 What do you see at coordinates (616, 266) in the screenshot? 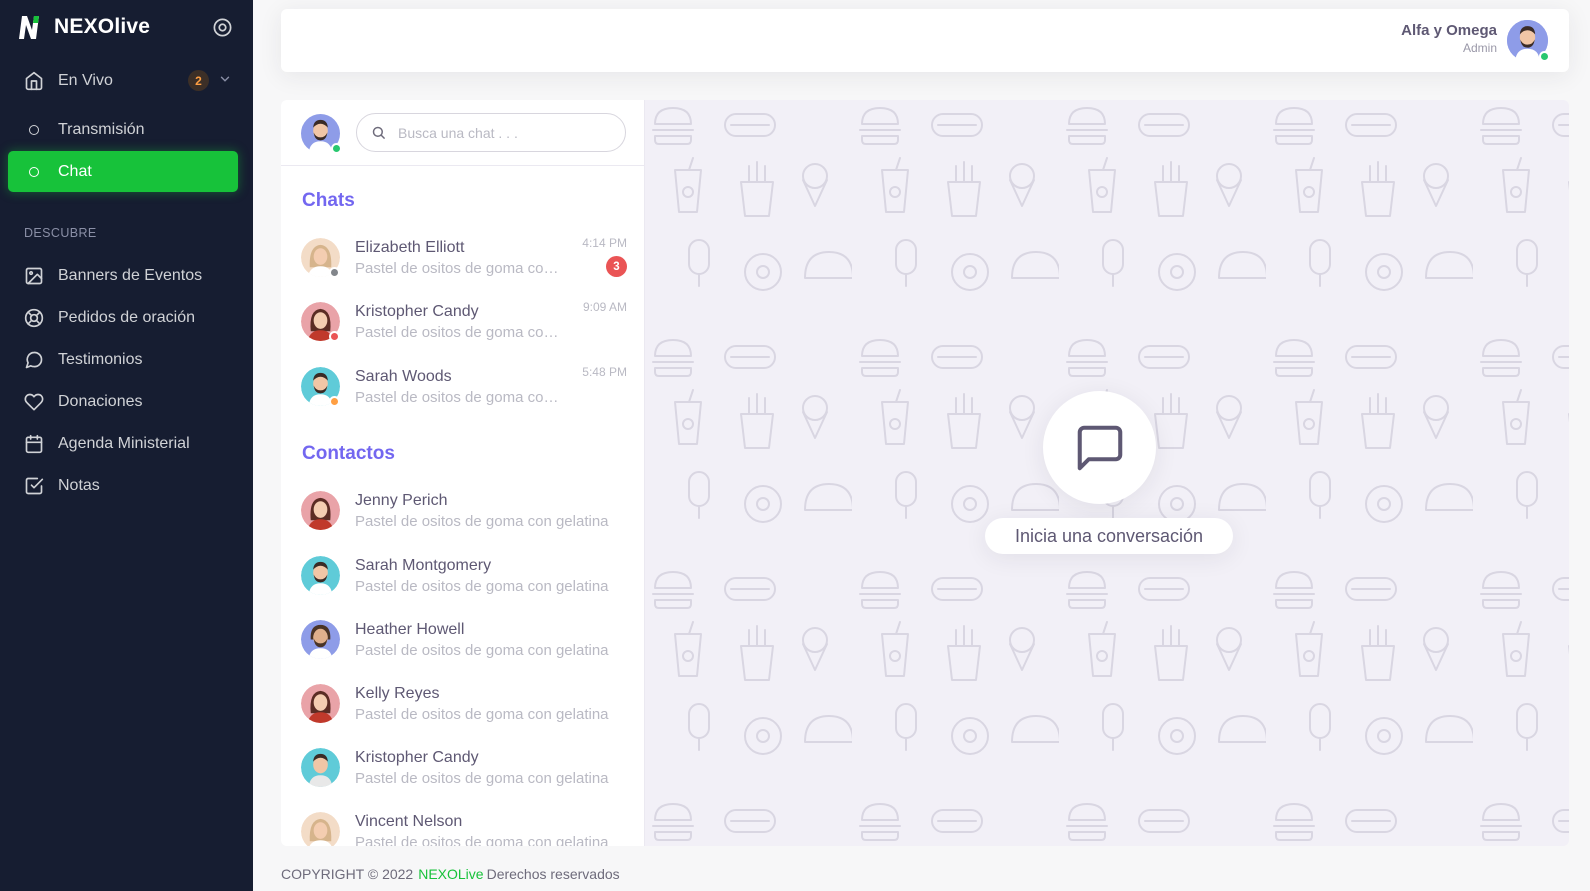
I see `unread-count-badge: 3` at bounding box center [616, 266].